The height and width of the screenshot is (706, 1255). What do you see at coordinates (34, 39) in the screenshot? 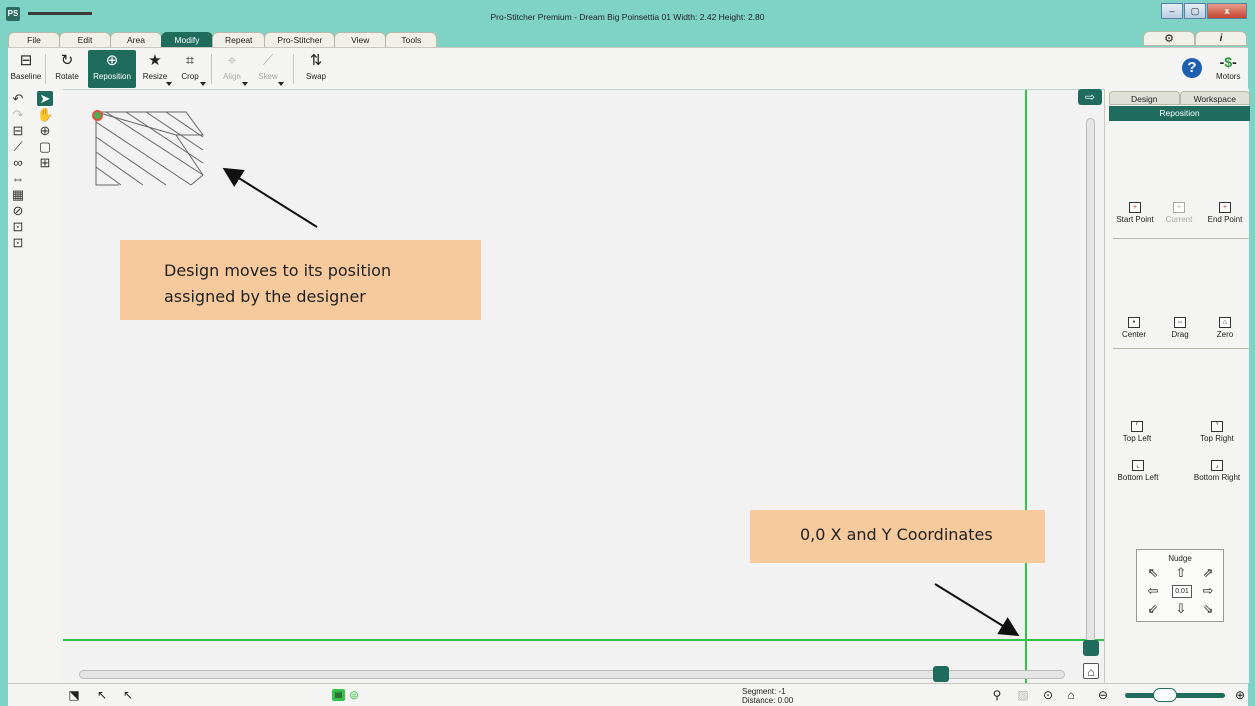
I see `tab-file: File` at bounding box center [34, 39].